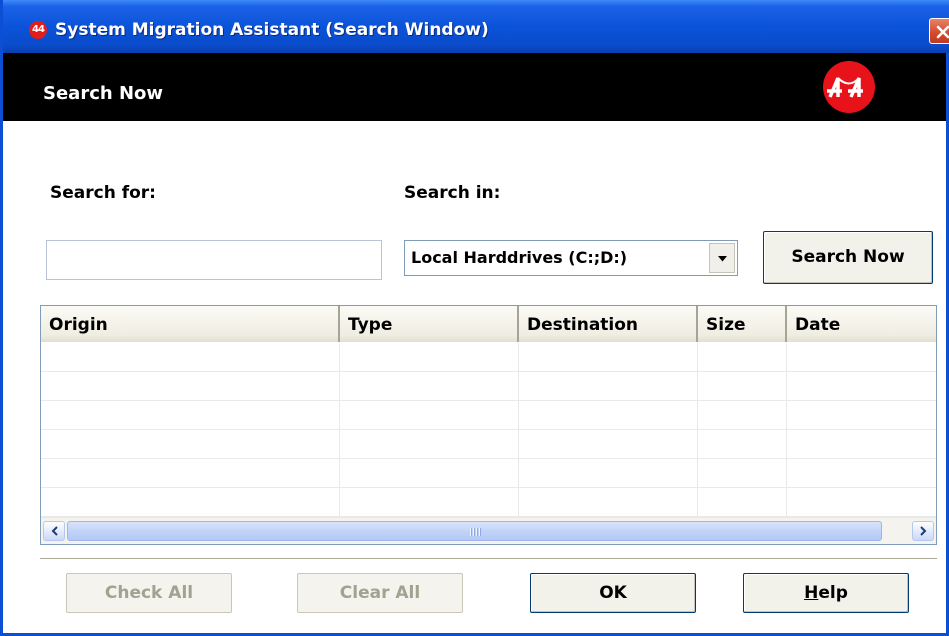 Image resolution: width=949 pixels, height=636 pixels. What do you see at coordinates (214, 260) in the screenshot?
I see `search-for-input` at bounding box center [214, 260].